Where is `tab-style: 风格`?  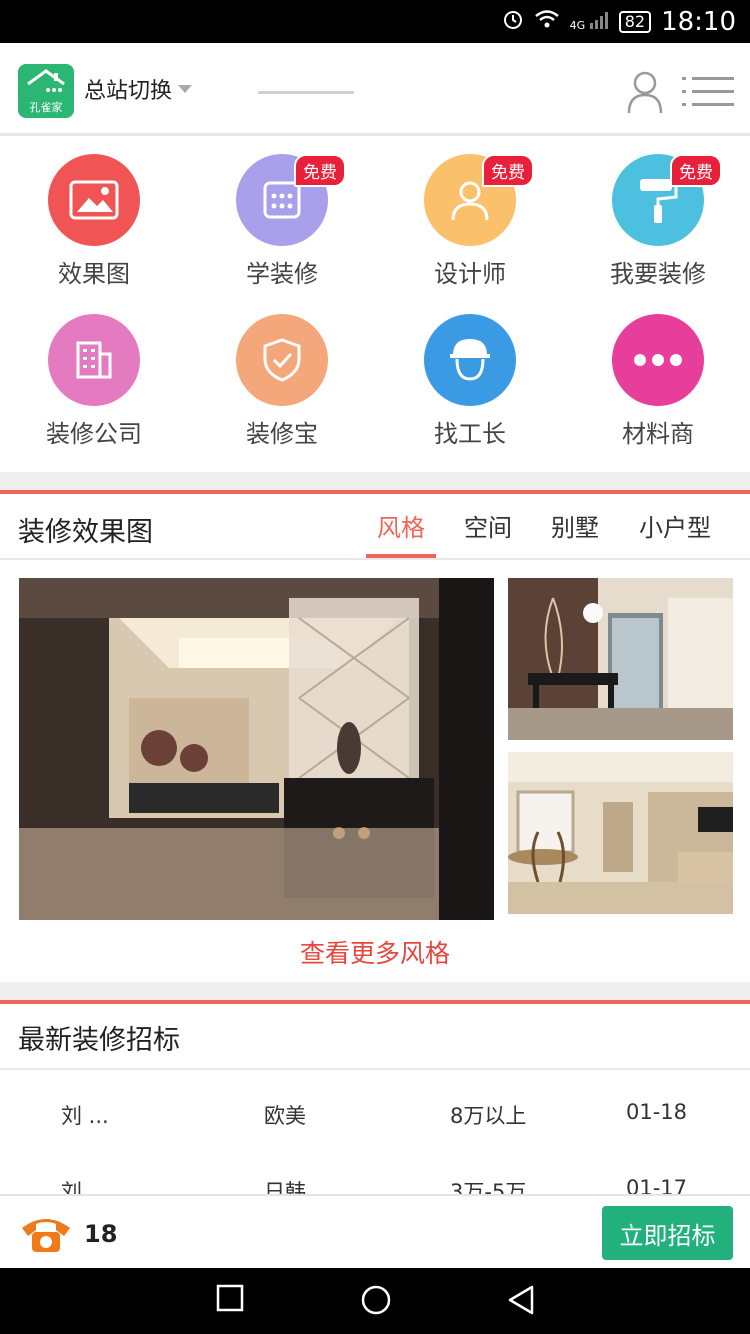 tab-style: 风格 is located at coordinates (401, 525).